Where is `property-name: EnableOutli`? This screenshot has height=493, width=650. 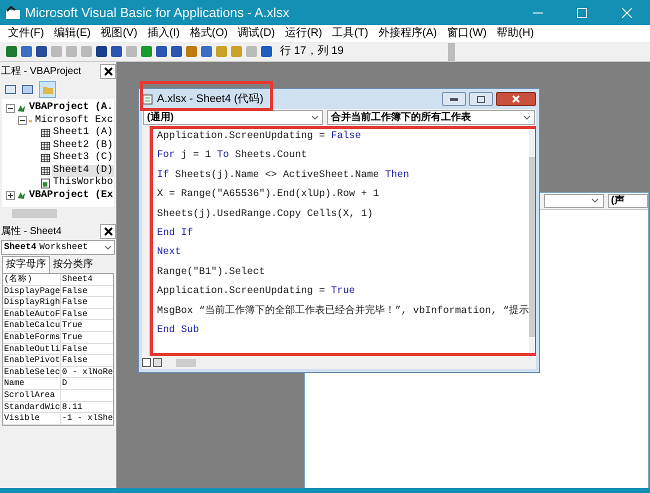
property-name: EnableOutli is located at coordinates (32, 349).